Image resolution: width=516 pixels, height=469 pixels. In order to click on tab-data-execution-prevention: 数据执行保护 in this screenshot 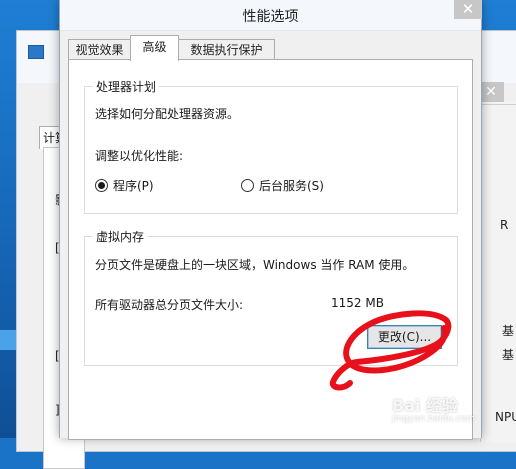, I will do `click(226, 49)`.